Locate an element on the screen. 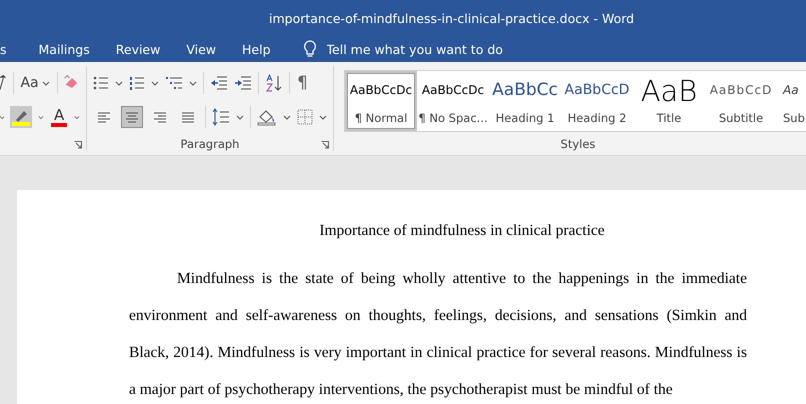  style-item: Aa Sub is located at coordinates (791, 101).